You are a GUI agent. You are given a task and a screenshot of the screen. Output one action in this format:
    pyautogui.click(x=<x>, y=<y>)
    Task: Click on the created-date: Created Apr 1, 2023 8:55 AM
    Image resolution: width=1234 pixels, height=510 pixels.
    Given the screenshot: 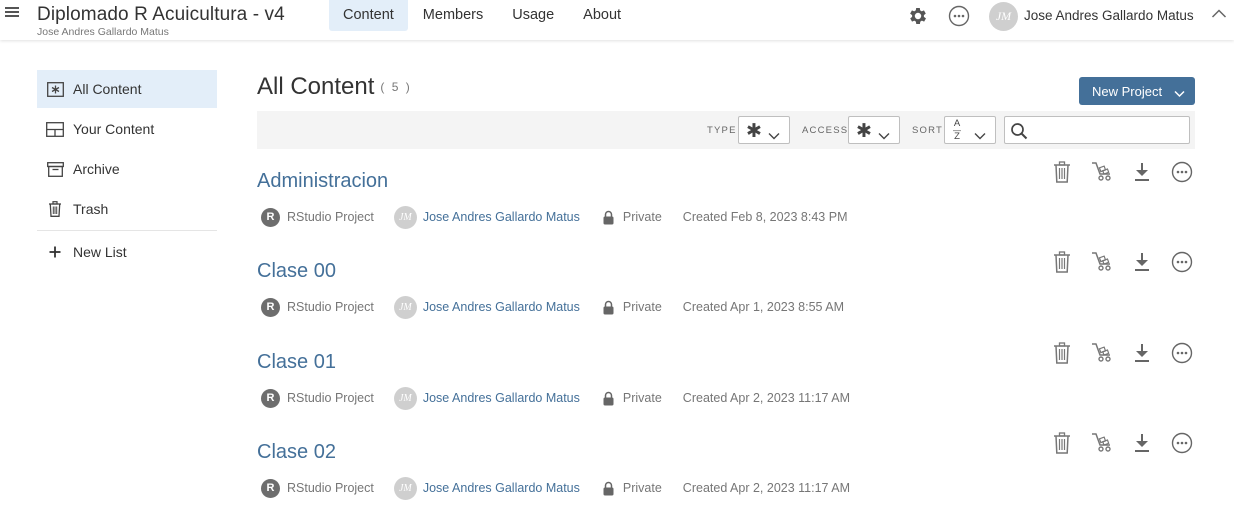 What is the action you would take?
    pyautogui.click(x=763, y=307)
    